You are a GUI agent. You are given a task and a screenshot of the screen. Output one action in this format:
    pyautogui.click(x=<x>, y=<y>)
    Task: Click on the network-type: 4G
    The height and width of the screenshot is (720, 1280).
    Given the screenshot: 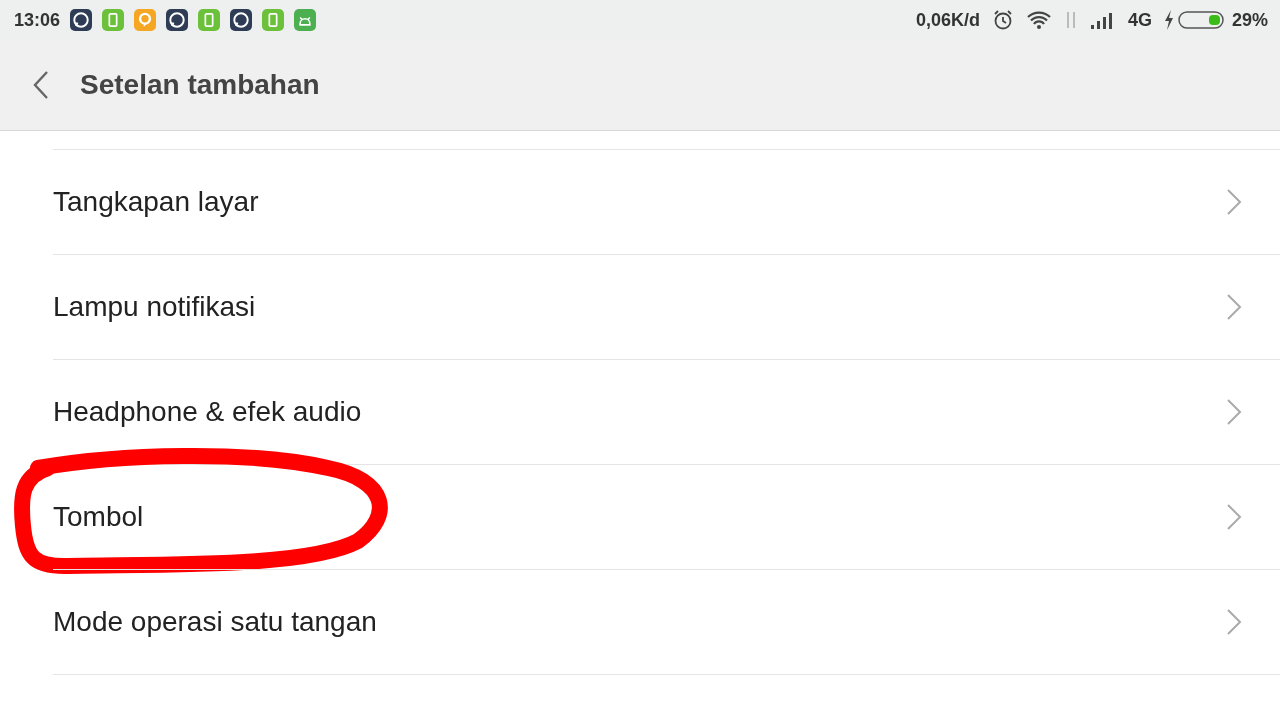 What is the action you would take?
    pyautogui.click(x=1139, y=20)
    